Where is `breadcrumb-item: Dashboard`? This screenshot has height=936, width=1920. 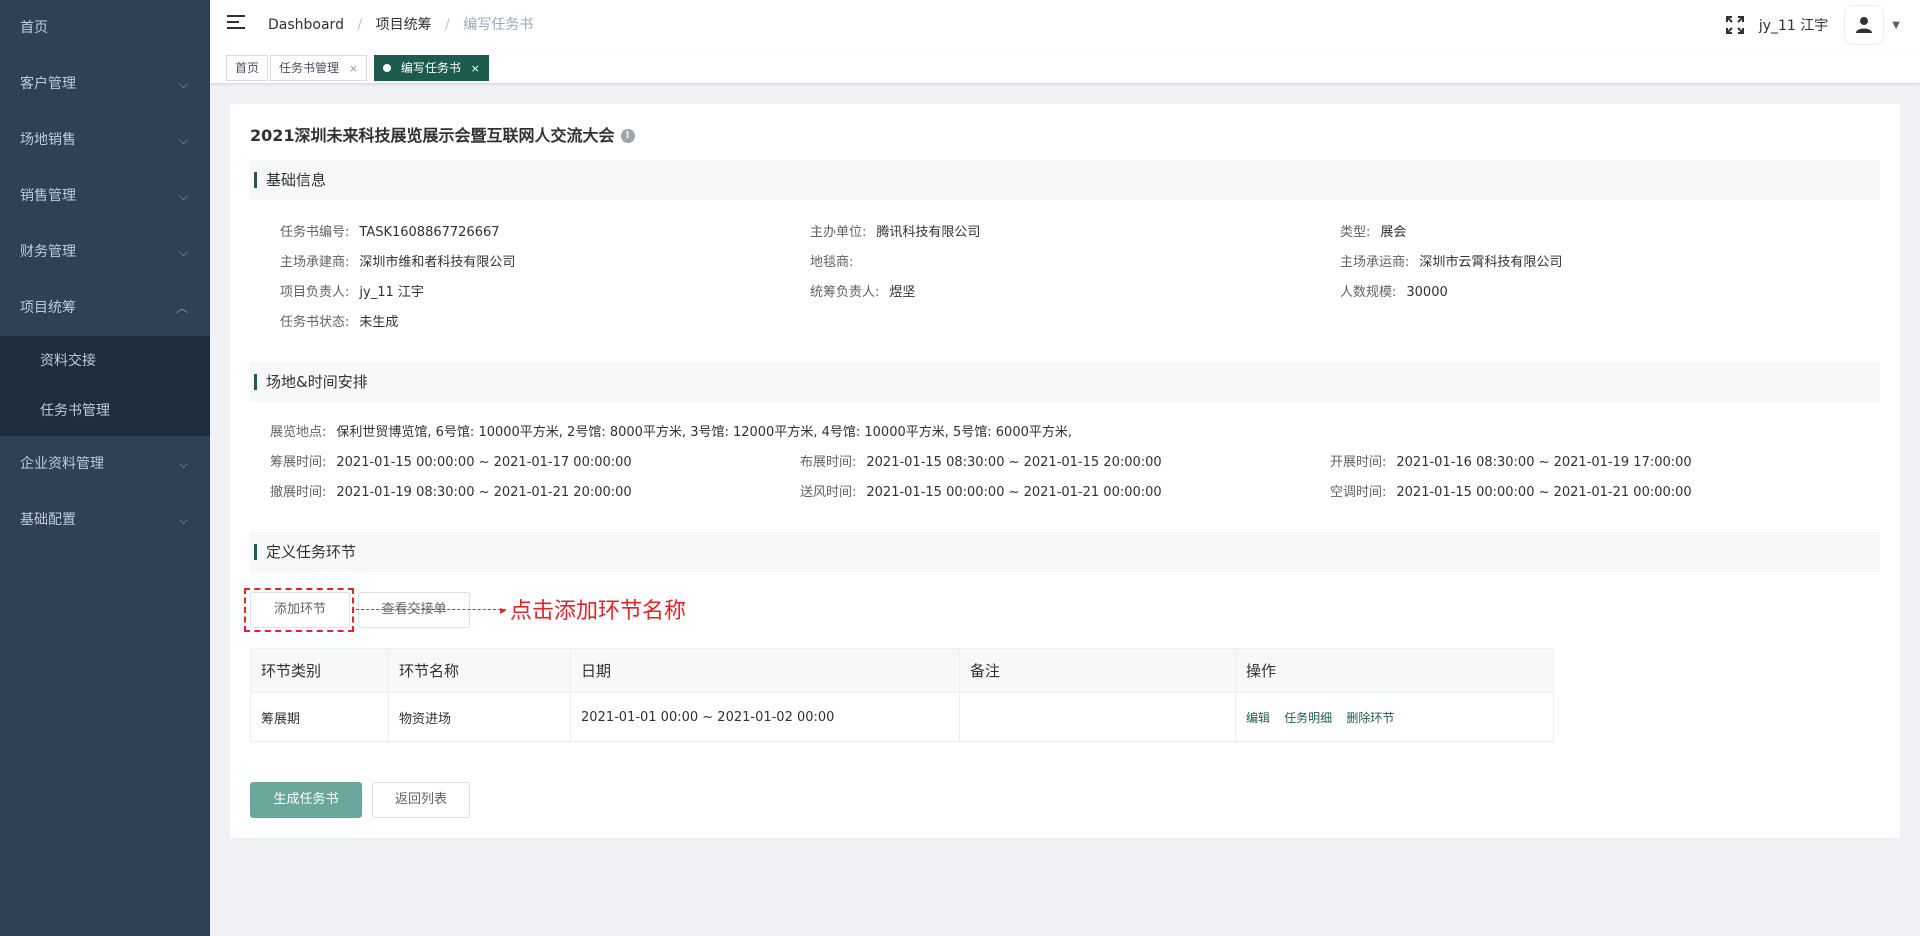 breadcrumb-item: Dashboard is located at coordinates (306, 25).